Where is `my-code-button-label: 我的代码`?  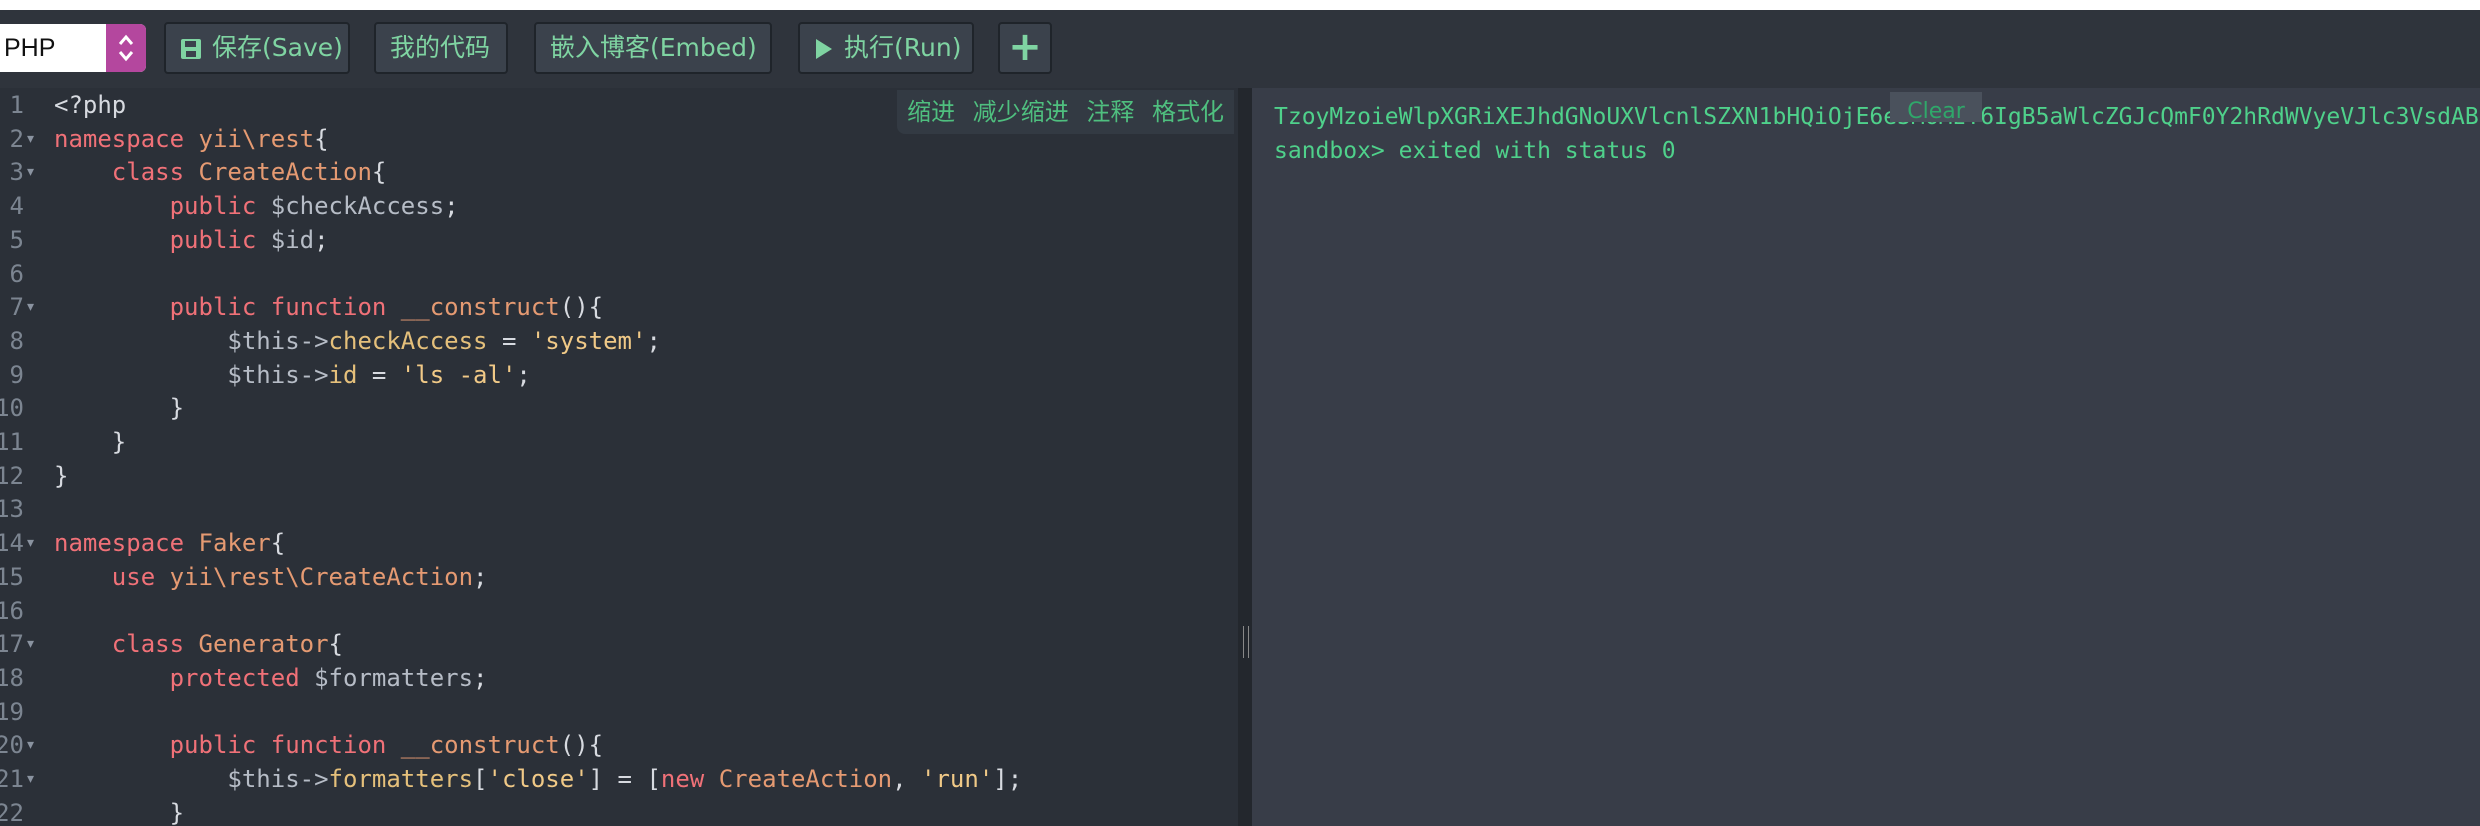
my-code-button-label: 我的代码 is located at coordinates (440, 47).